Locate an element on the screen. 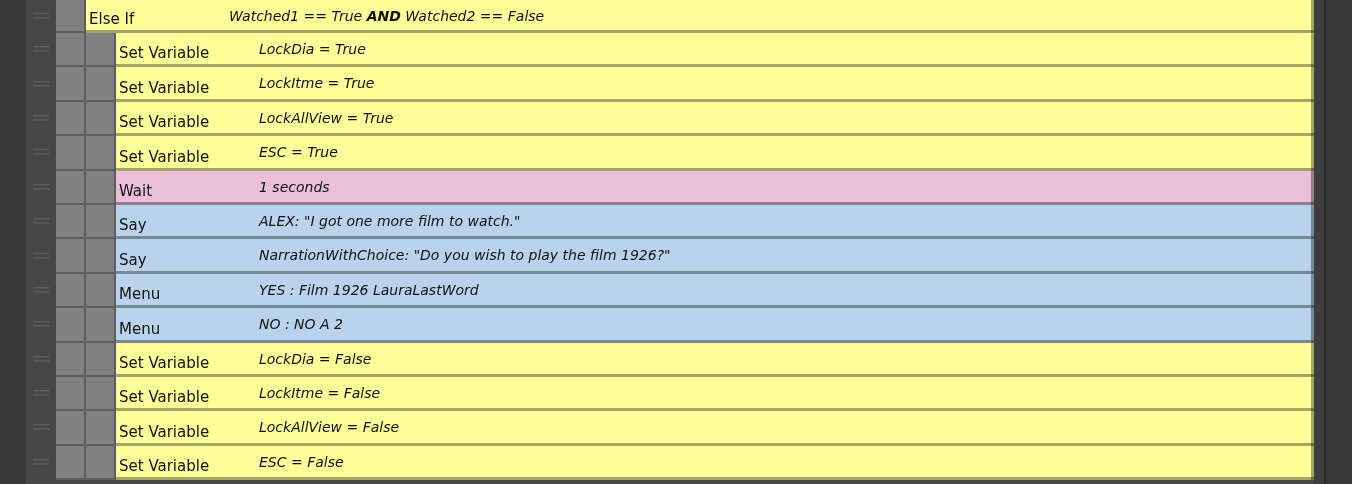 The height and width of the screenshot is (484, 1352). command-row: Set Variable ESC = False is located at coordinates (715, 463).